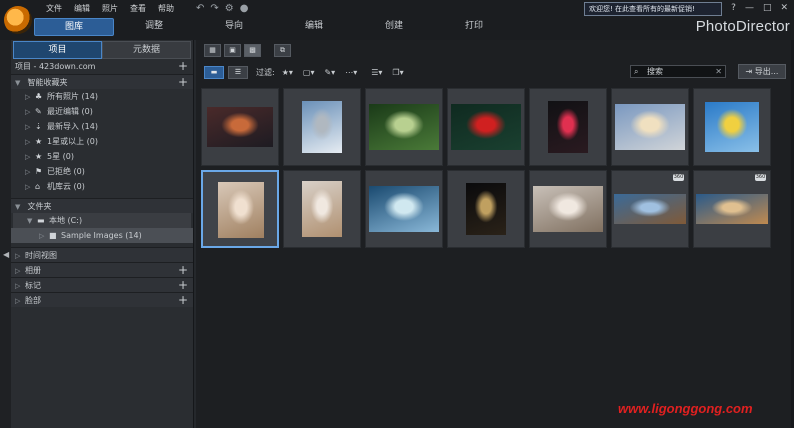 Image resolution: width=794 pixels, height=428 pixels. Describe the element at coordinates (102, 299) in the screenshot. I see `faces-header: ▷ 脸部 +` at that location.